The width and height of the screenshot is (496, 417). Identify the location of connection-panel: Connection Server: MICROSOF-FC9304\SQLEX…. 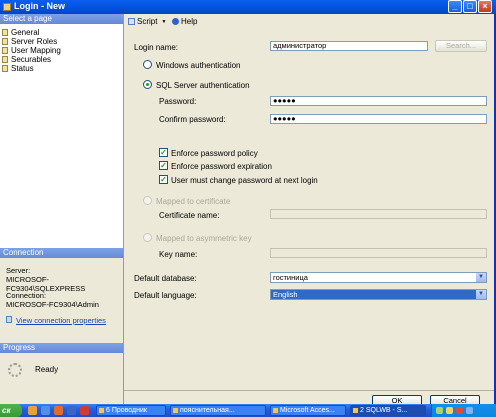
(61, 295).